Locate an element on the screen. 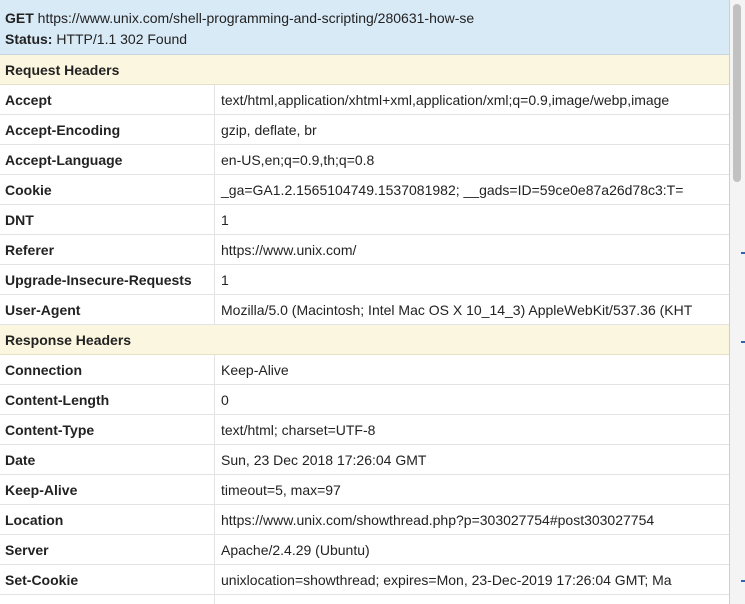 This screenshot has width=745, height=604. header-name: Content-Length is located at coordinates (107, 399).